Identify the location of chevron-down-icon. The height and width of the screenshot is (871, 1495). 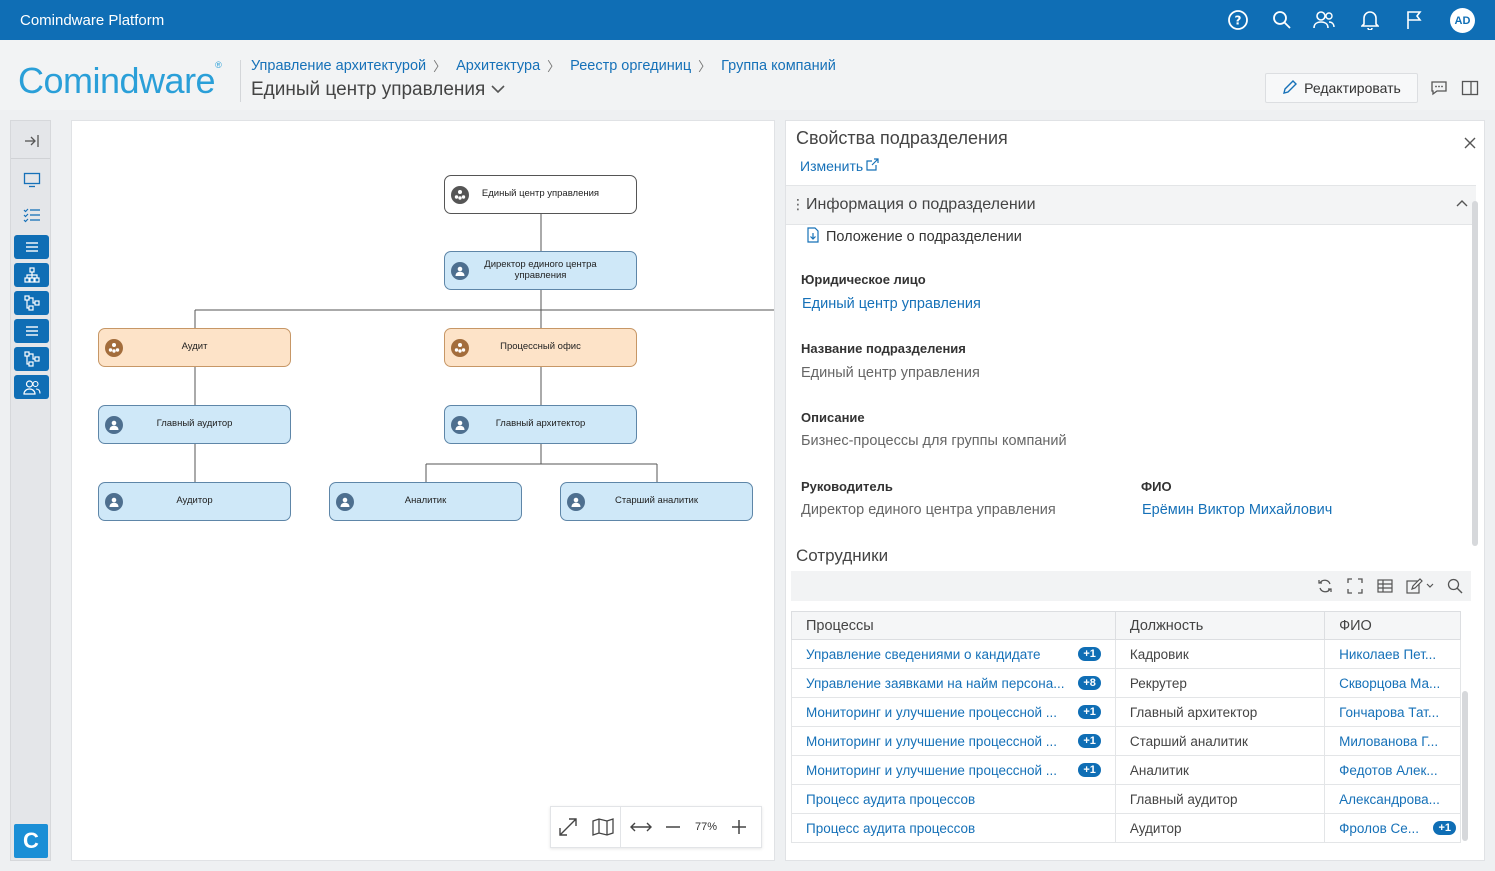
(498, 90).